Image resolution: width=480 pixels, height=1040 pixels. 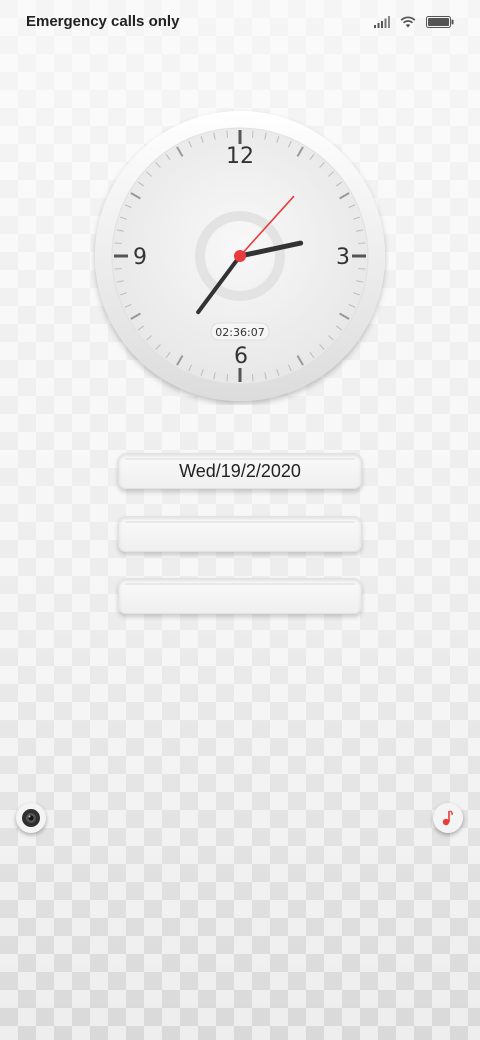 What do you see at coordinates (103, 21) in the screenshot?
I see `carrier-status-text: Emergency calls only` at bounding box center [103, 21].